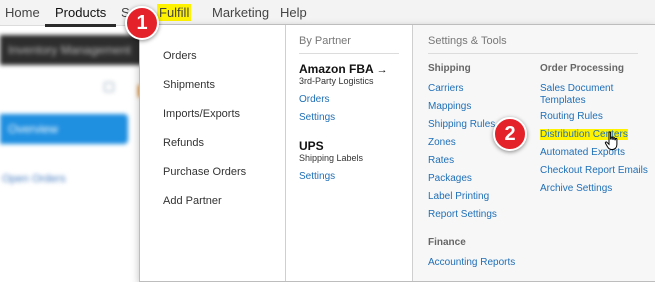 The image size is (655, 282). Describe the element at coordinates (467, 41) in the screenshot. I see `settings-tools-title: Settings & Tools` at that location.